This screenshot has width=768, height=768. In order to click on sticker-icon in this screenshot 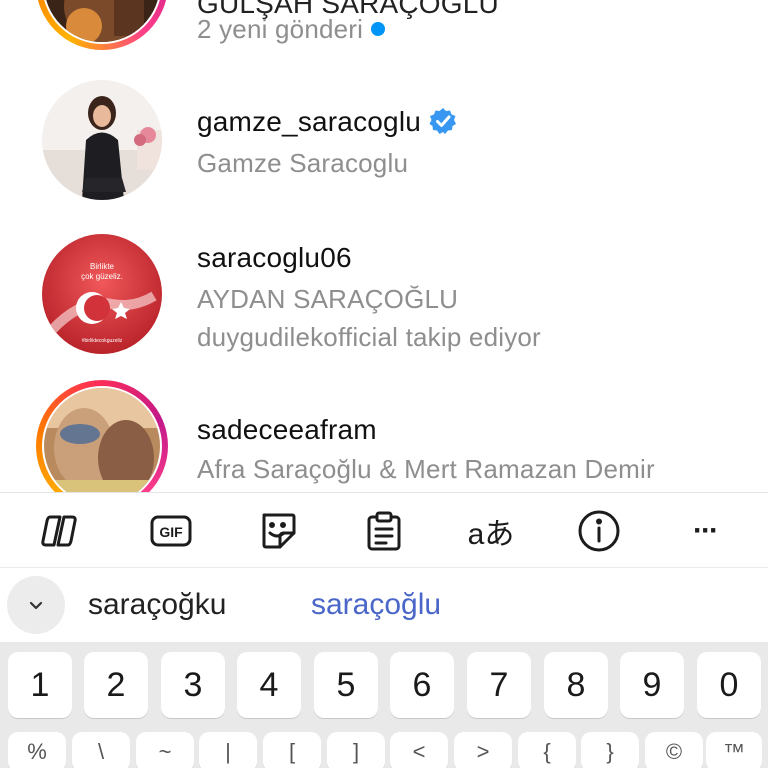, I will do `click(278, 531)`.